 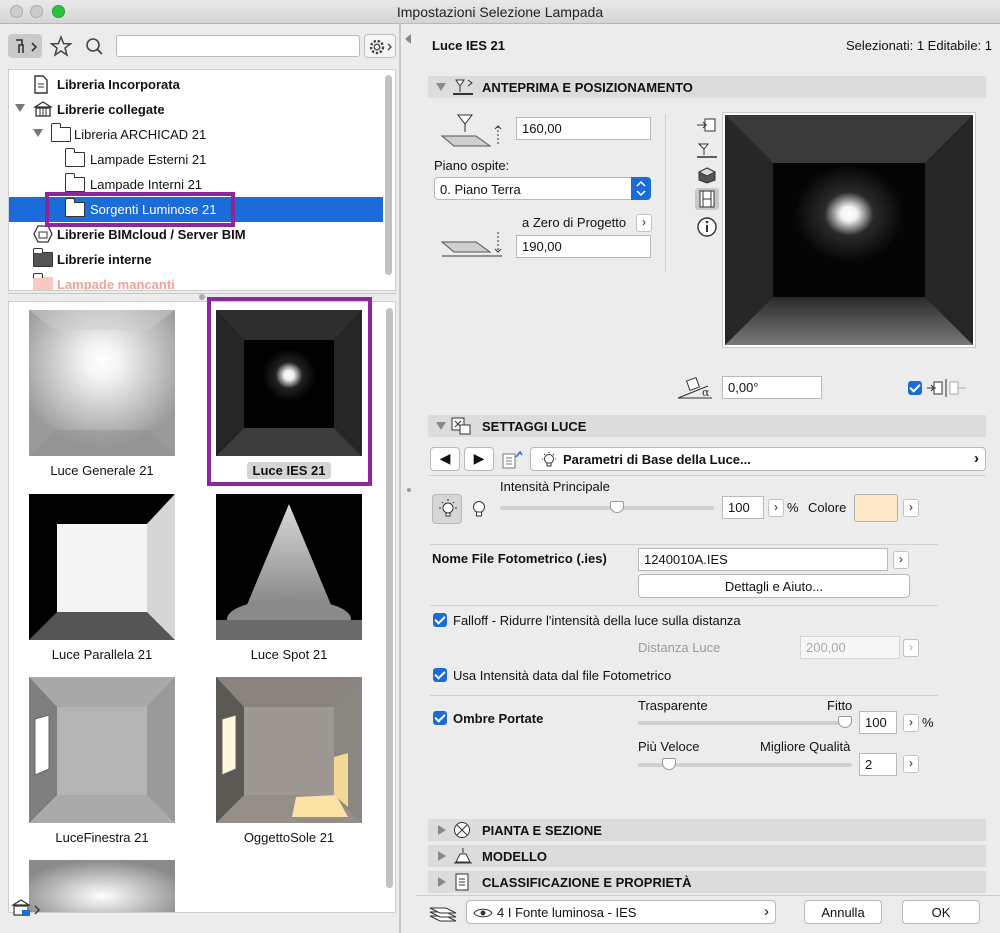 I want to click on tree-item-outdoor-lamps: Lampade Esterni 21, so click(x=196, y=159).